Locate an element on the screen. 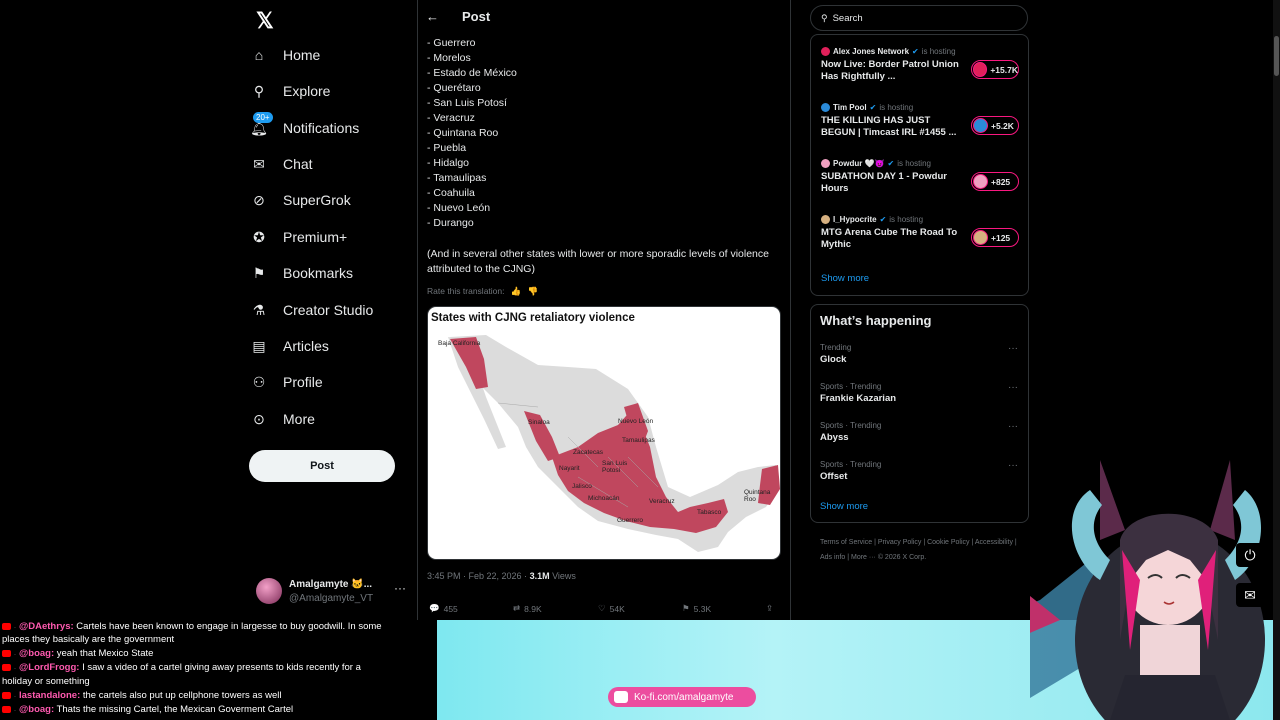 Image resolution: width=1280 pixels, height=720 pixels. bookmark-button: ⚑ 5.3K is located at coordinates (696, 608).